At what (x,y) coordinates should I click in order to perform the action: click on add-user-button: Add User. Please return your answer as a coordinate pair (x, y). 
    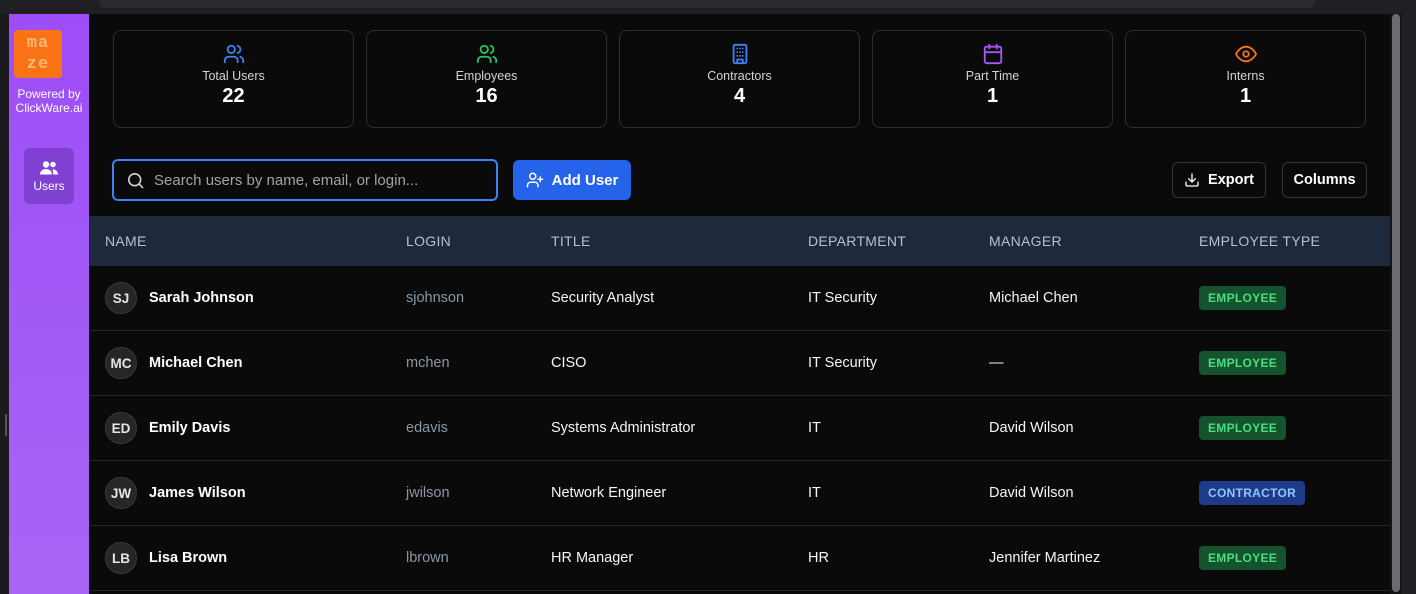
    Looking at the image, I should click on (572, 180).